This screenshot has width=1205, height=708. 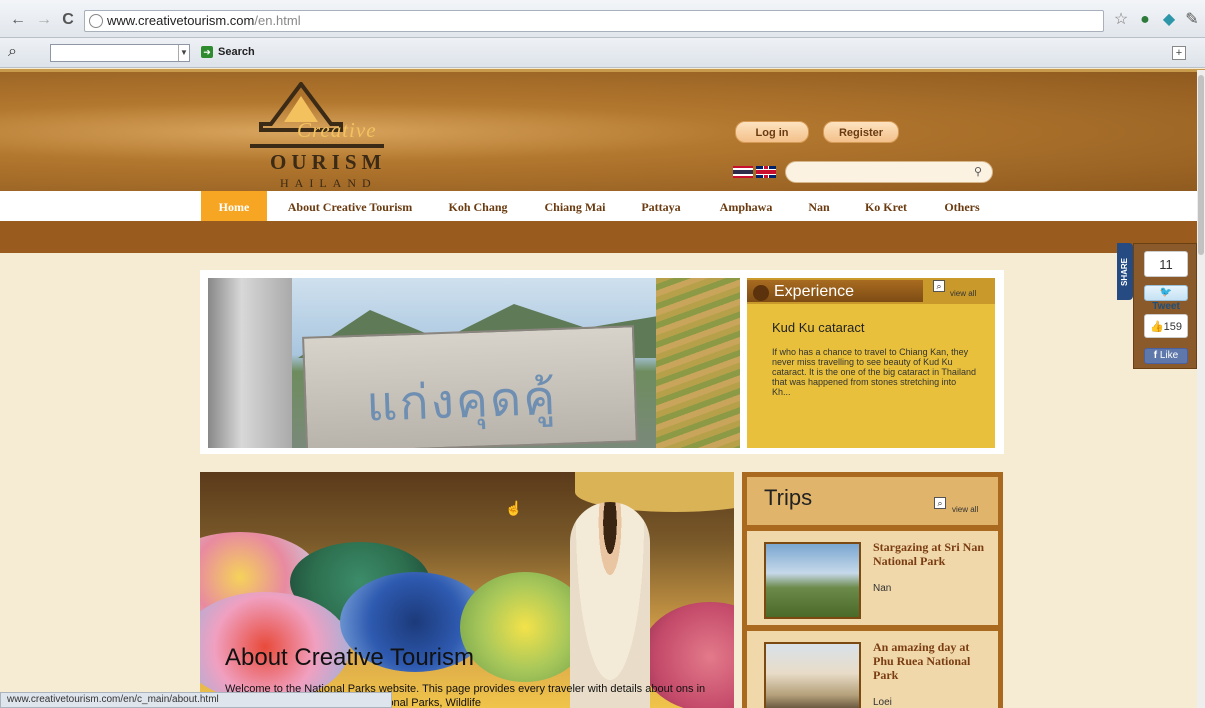 I want to click on trip-location: Nan, so click(x=882, y=588).